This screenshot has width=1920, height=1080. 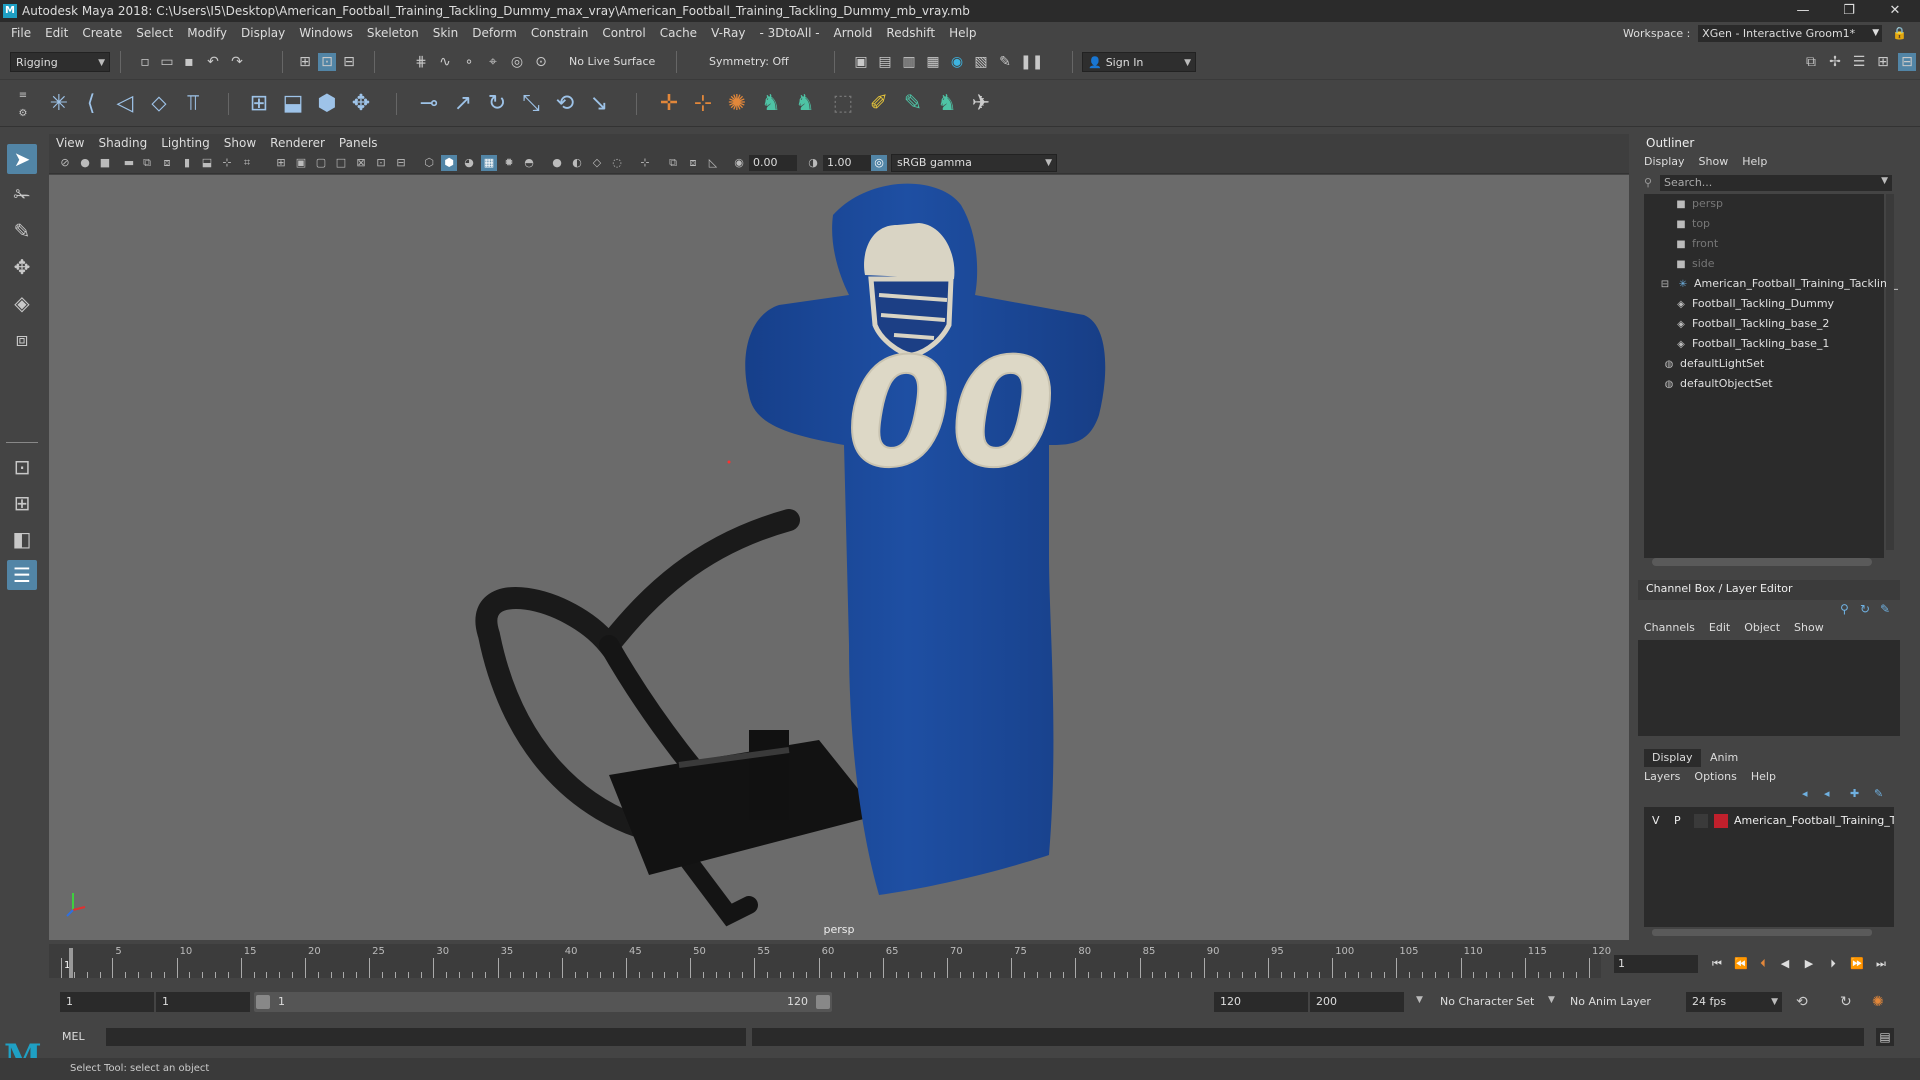 What do you see at coordinates (805, 104) in the screenshot?
I see `hik-target-icon: ♞` at bounding box center [805, 104].